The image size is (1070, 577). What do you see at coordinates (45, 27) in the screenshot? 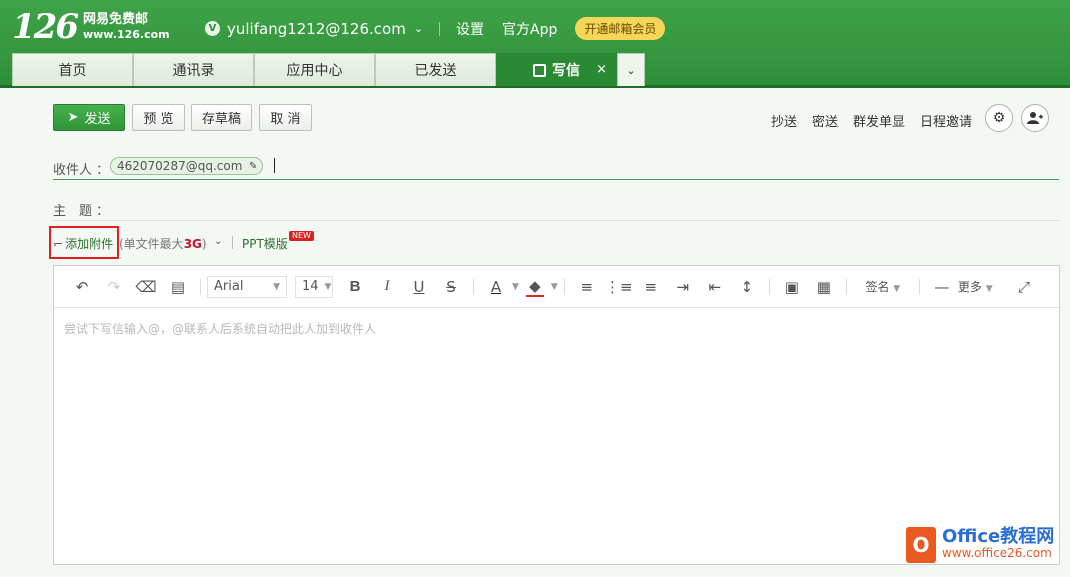
I see `logo-number: 126` at bounding box center [45, 27].